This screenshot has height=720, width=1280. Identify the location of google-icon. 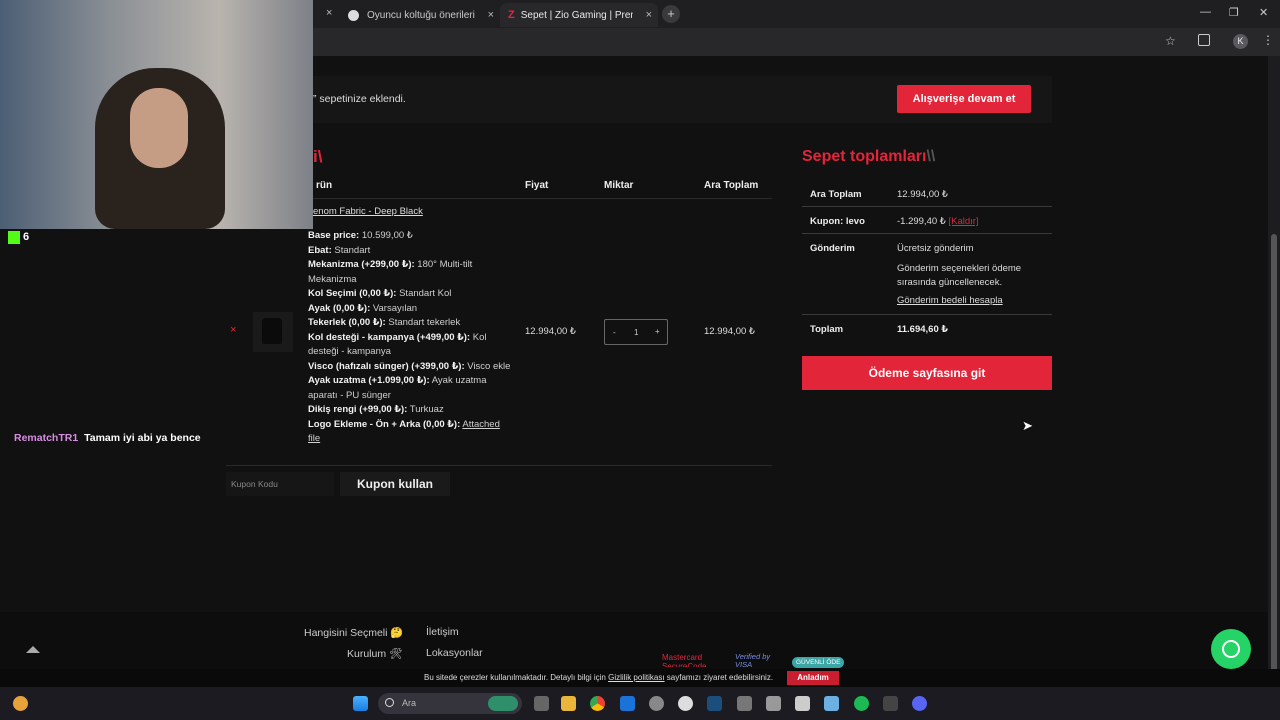
(353, 15).